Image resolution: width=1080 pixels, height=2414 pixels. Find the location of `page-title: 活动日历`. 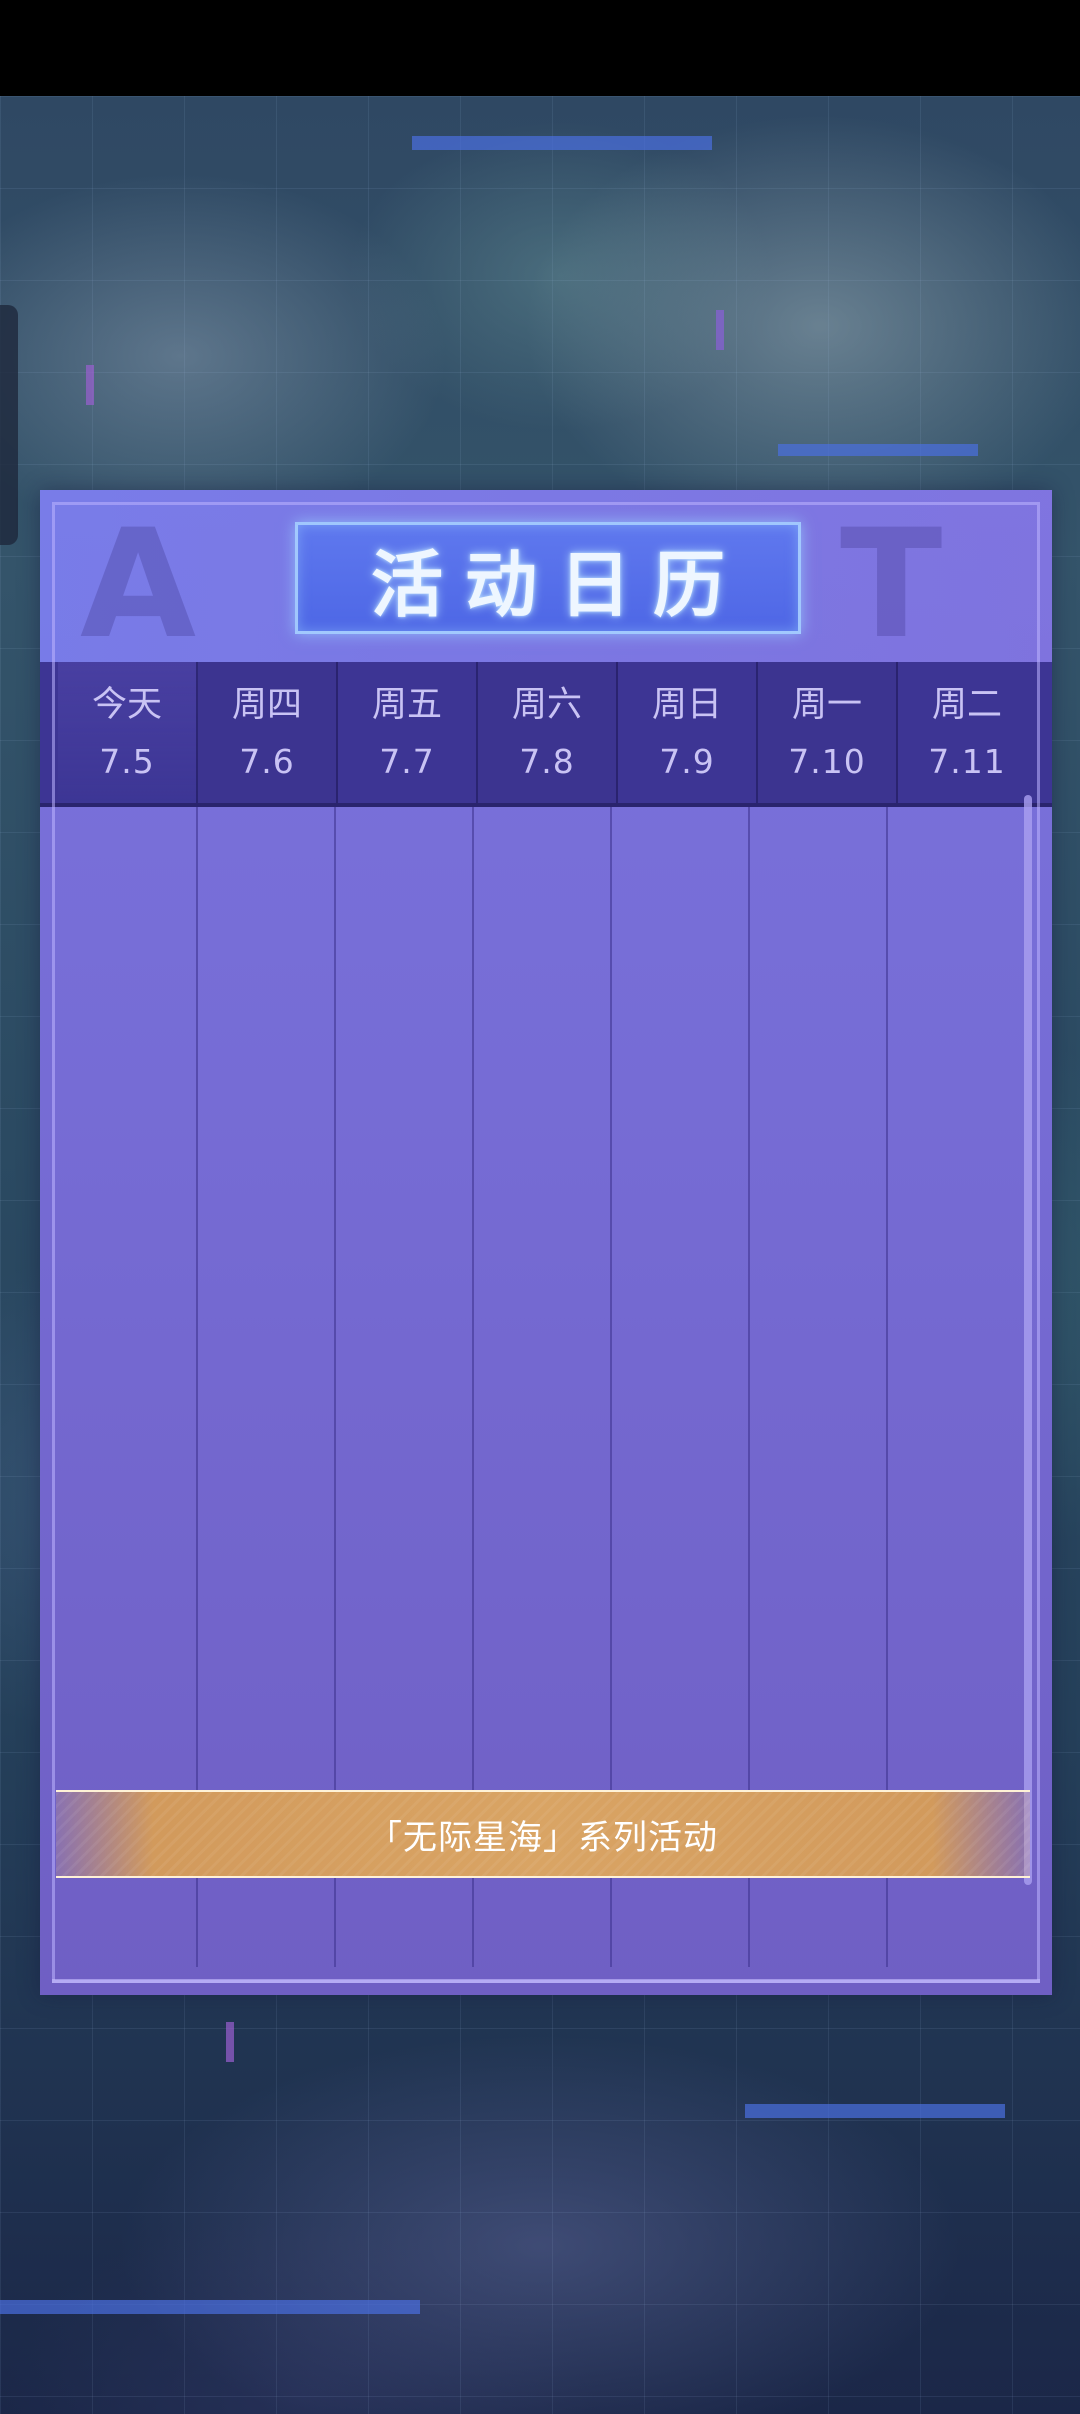

page-title: 活动日历 is located at coordinates (558, 584).